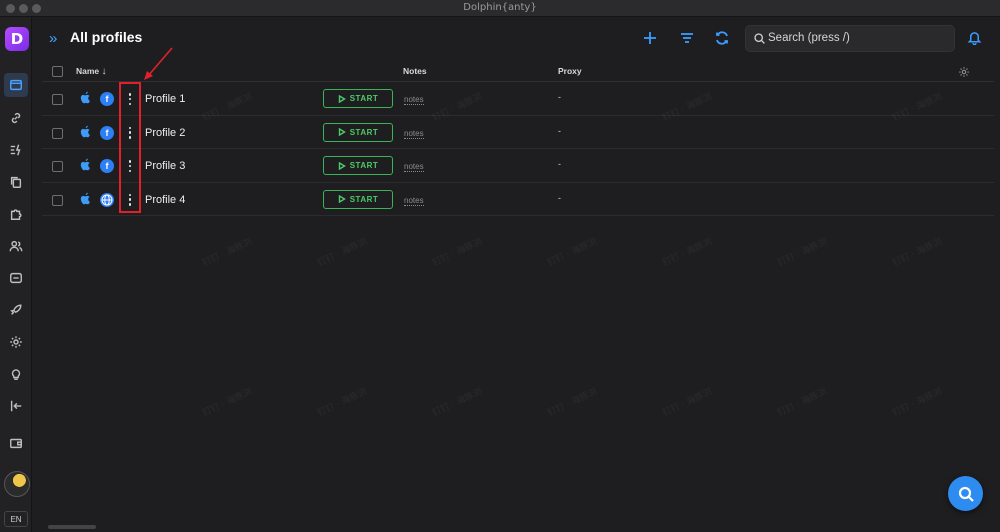  I want to click on sidebar-item-proxies, so click(16, 118).